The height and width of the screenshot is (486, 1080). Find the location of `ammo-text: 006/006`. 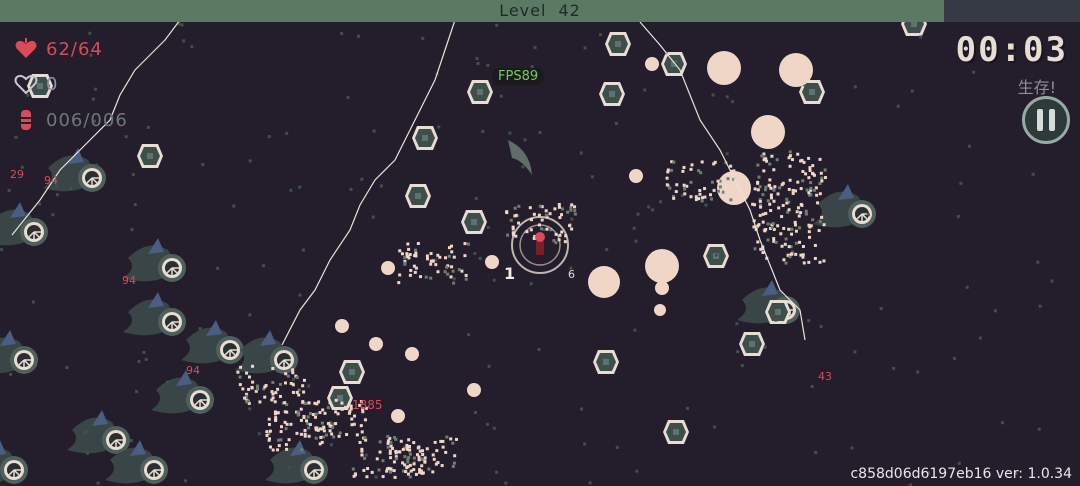

ammo-text: 006/006 is located at coordinates (87, 120).